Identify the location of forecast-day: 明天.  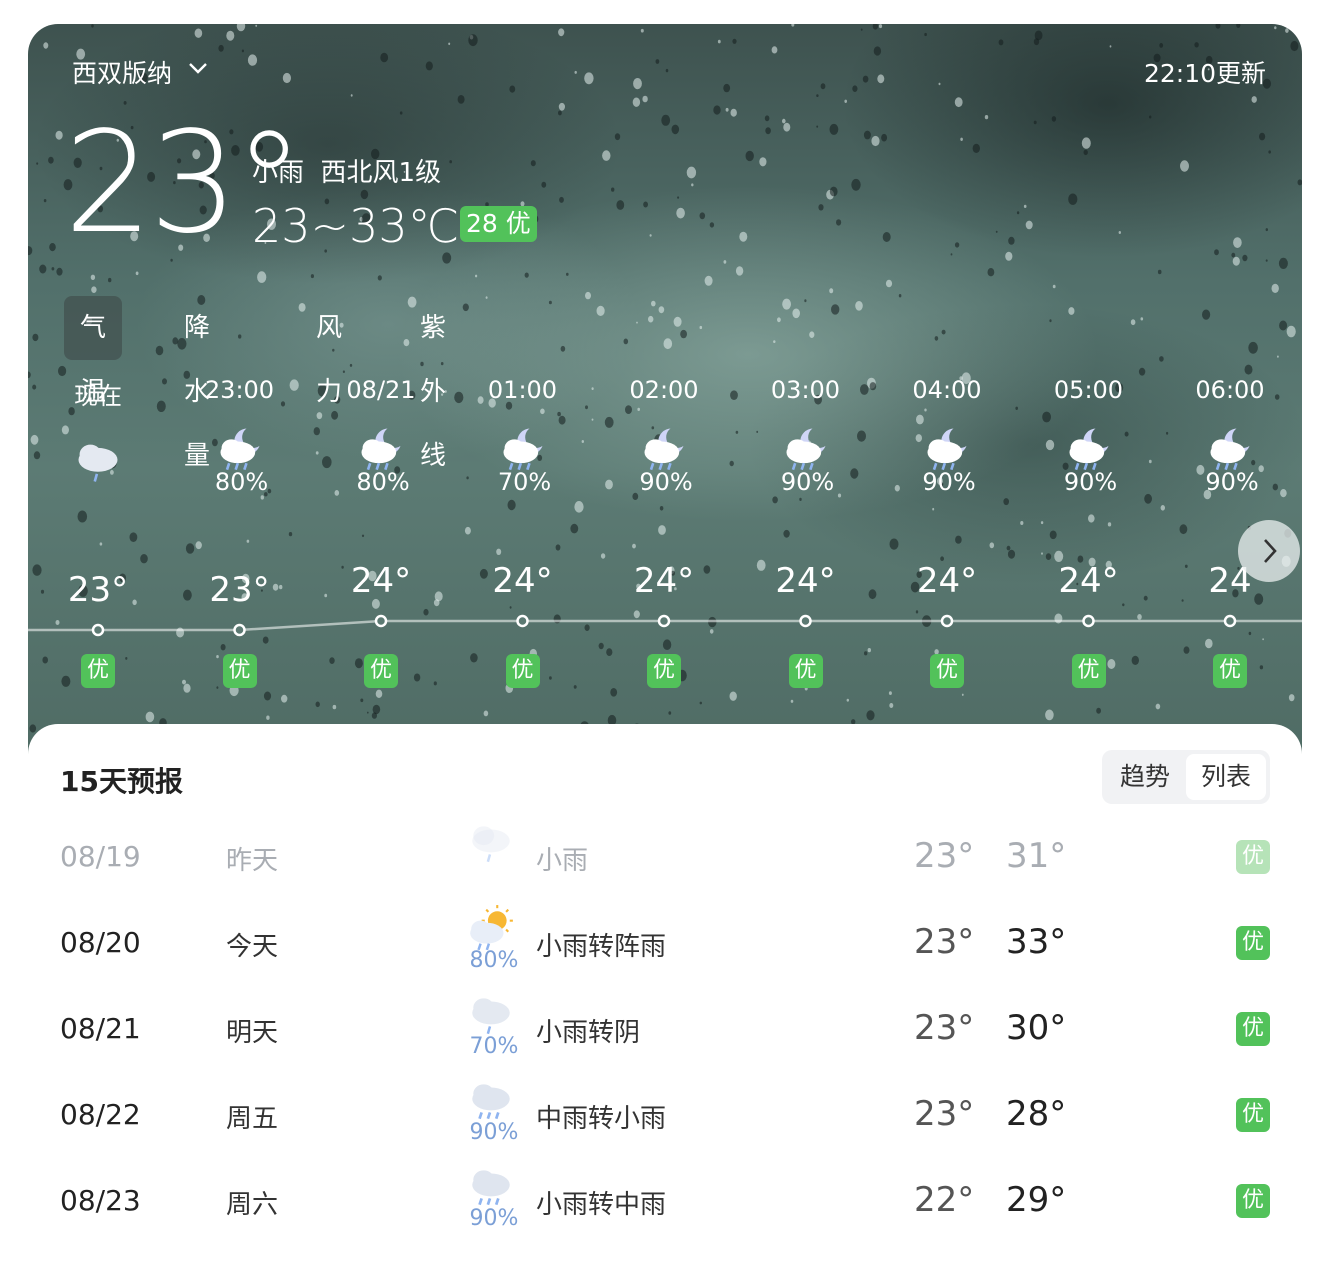
(252, 1033).